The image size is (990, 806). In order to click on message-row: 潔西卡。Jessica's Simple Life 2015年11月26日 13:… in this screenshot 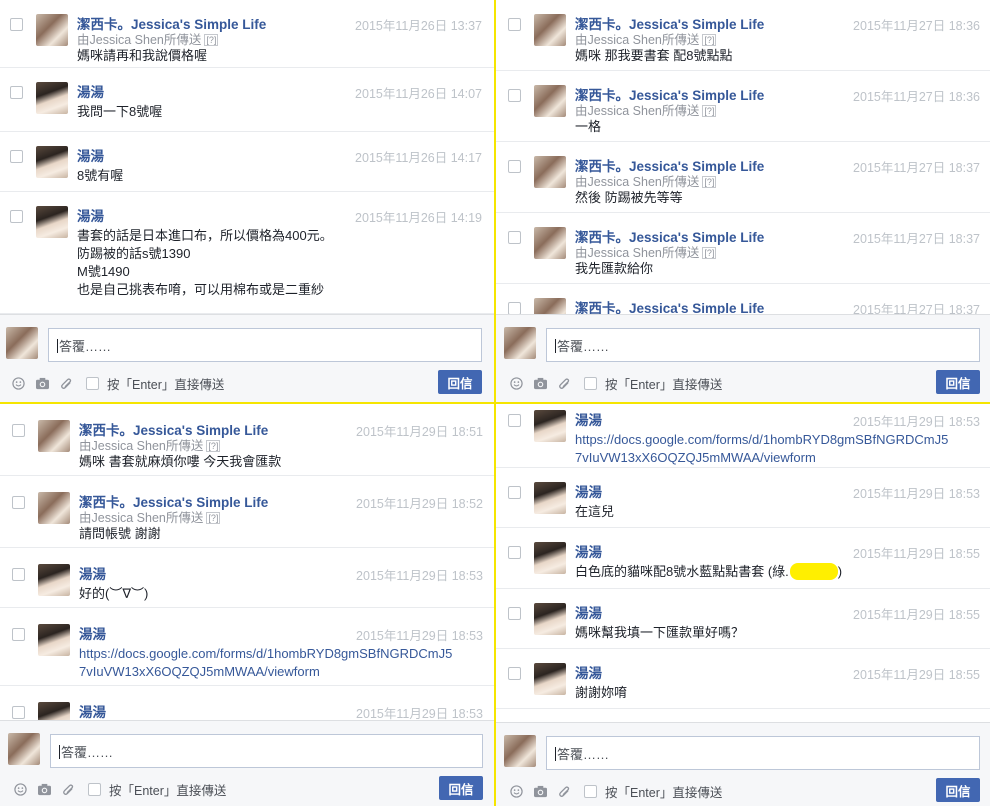, I will do `click(247, 34)`.